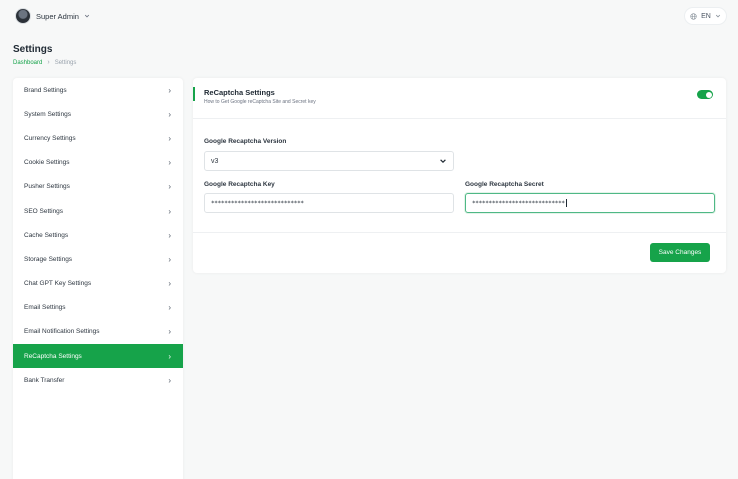  Describe the element at coordinates (58, 284) in the screenshot. I see `sidebar-item-label: Chat GPT Key Settings` at that location.